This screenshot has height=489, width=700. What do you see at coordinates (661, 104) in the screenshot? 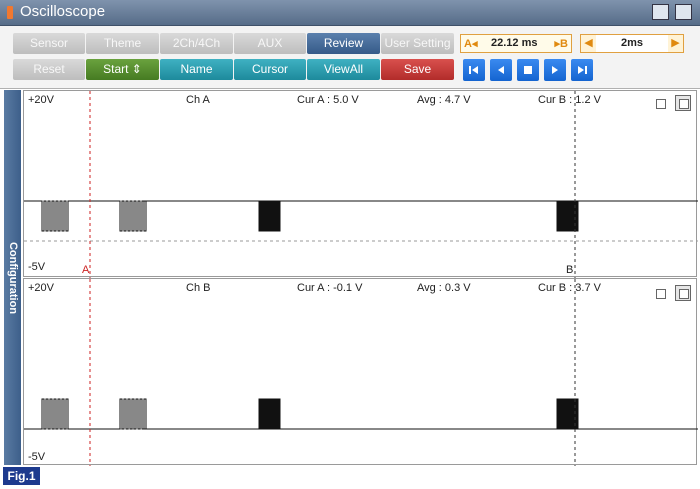
I see `channel-a-checkbox` at bounding box center [661, 104].